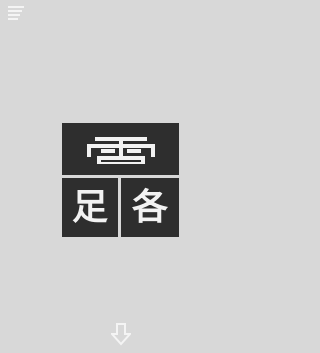 The image size is (320, 353). I want to click on character-tile-top, so click(120, 149).